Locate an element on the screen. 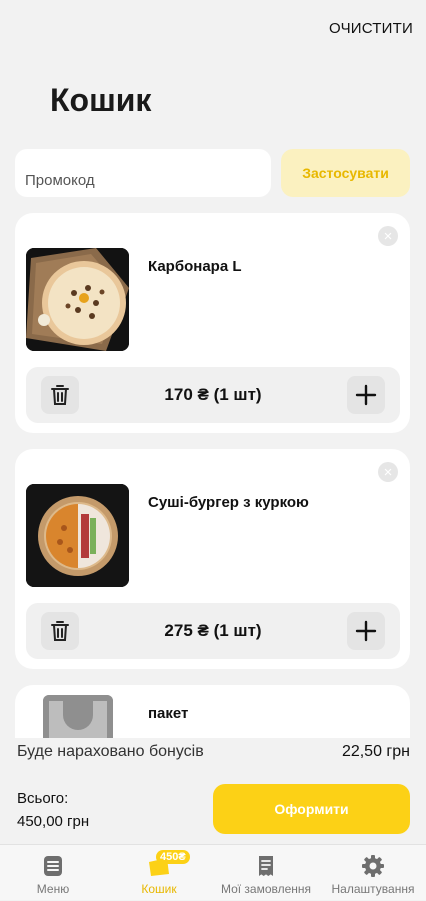 This screenshot has width=426, height=901. item-price: 275 ₴ (1 шт) is located at coordinates (213, 630).